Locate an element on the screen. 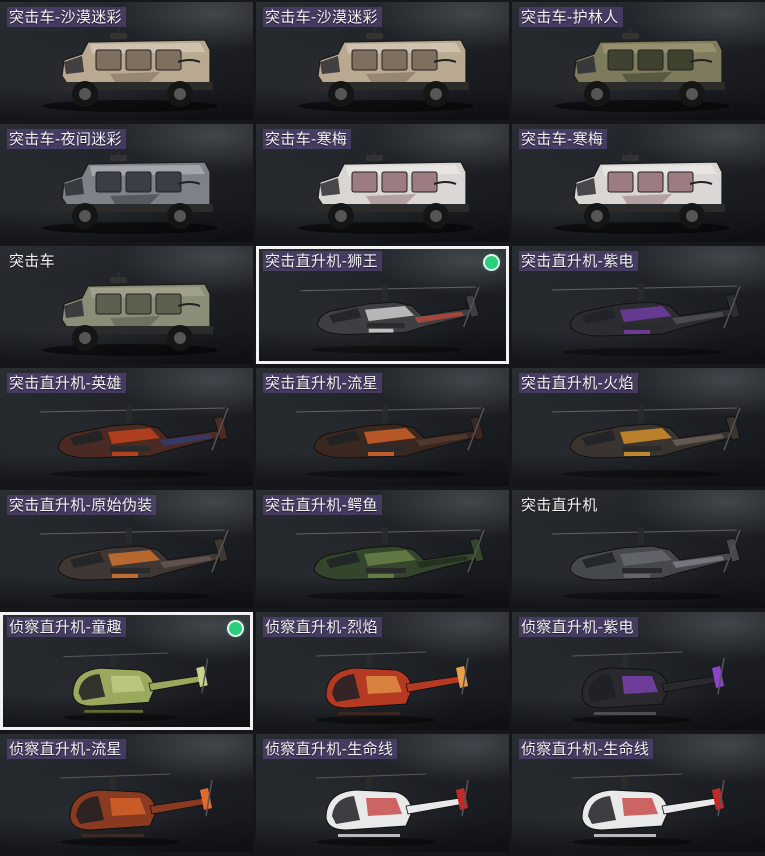  skin-card: 突击直升机-鳄鱼 is located at coordinates (382, 549).